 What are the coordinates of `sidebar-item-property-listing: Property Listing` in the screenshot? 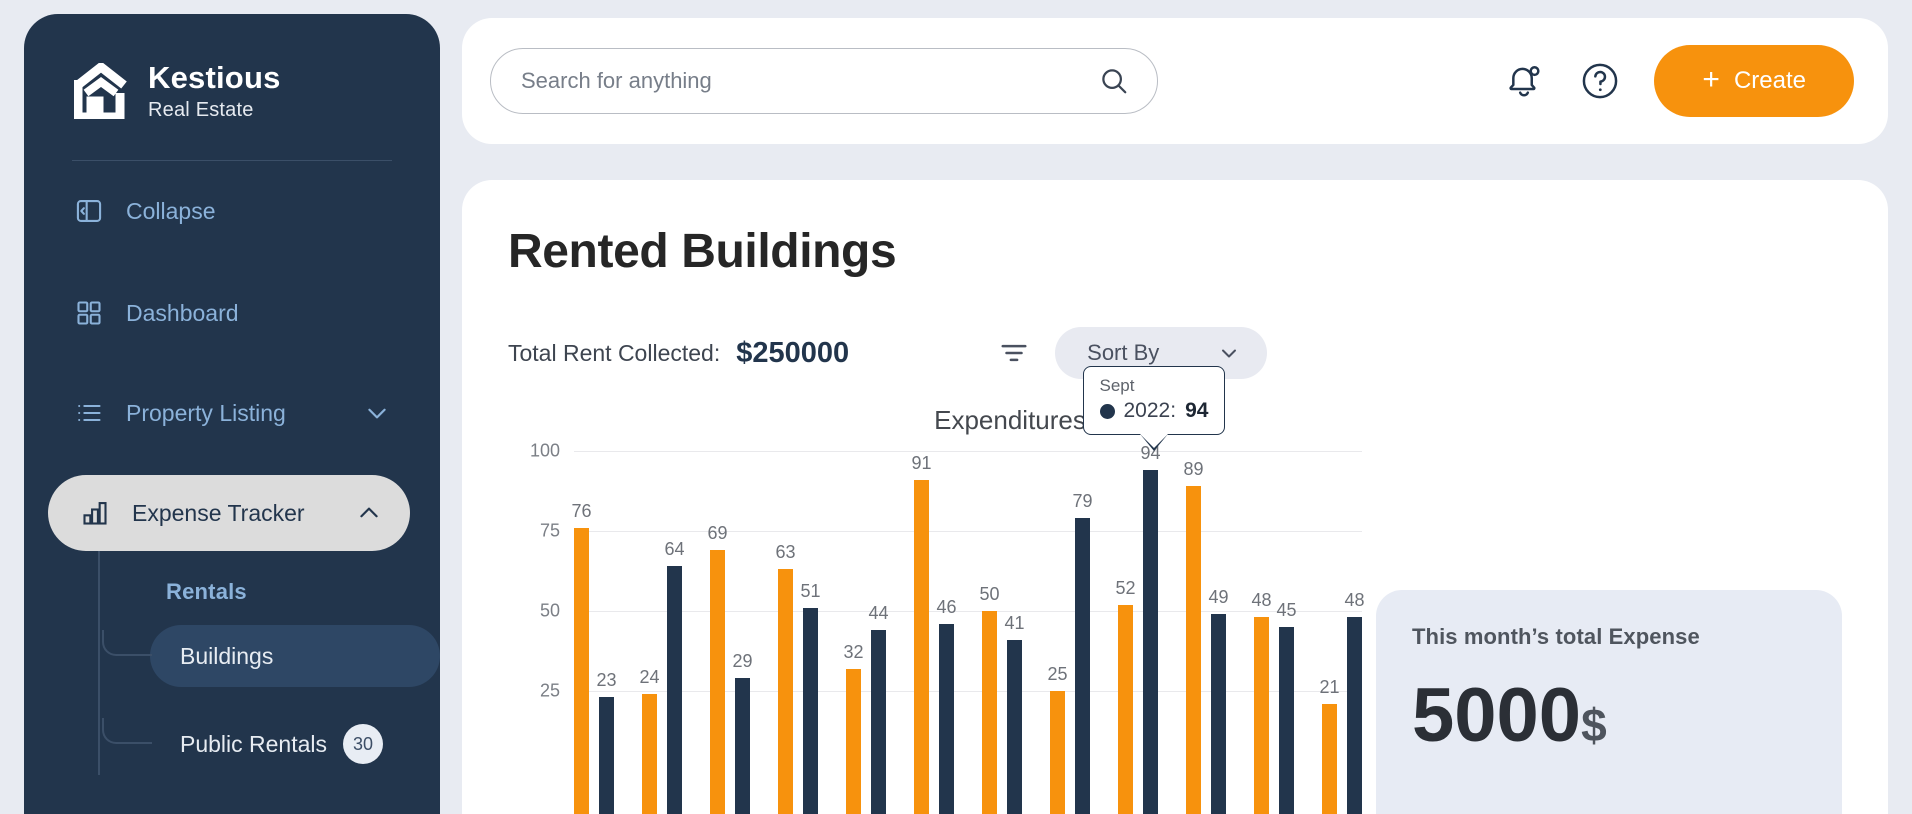 It's located at (232, 413).